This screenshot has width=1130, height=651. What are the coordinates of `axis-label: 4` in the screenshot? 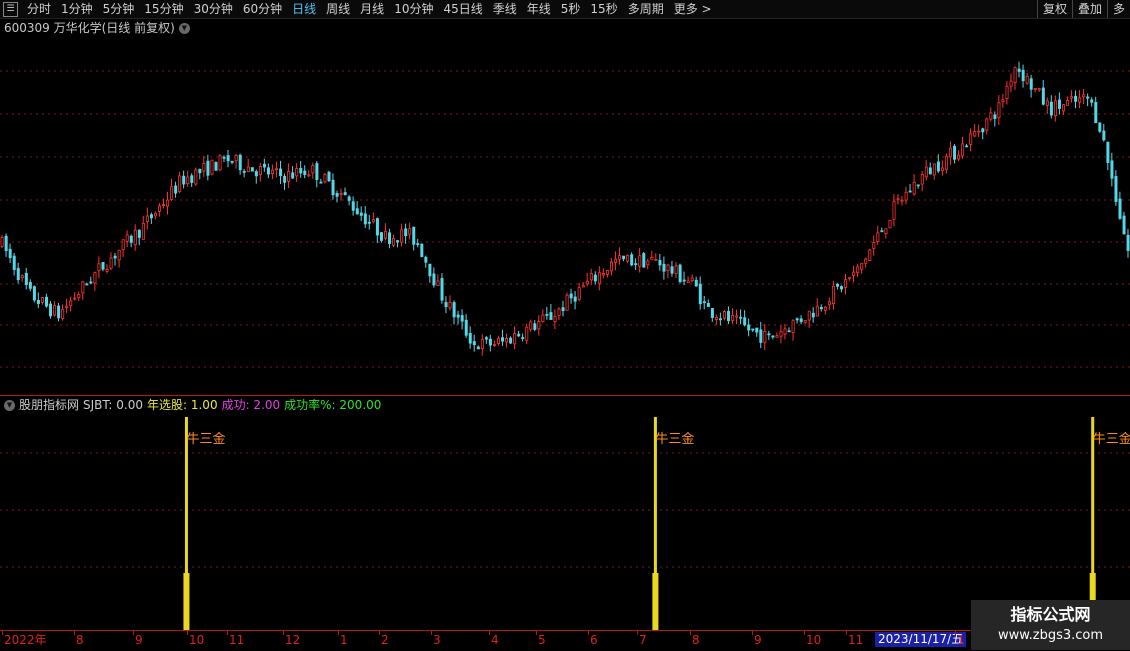 It's located at (495, 640).